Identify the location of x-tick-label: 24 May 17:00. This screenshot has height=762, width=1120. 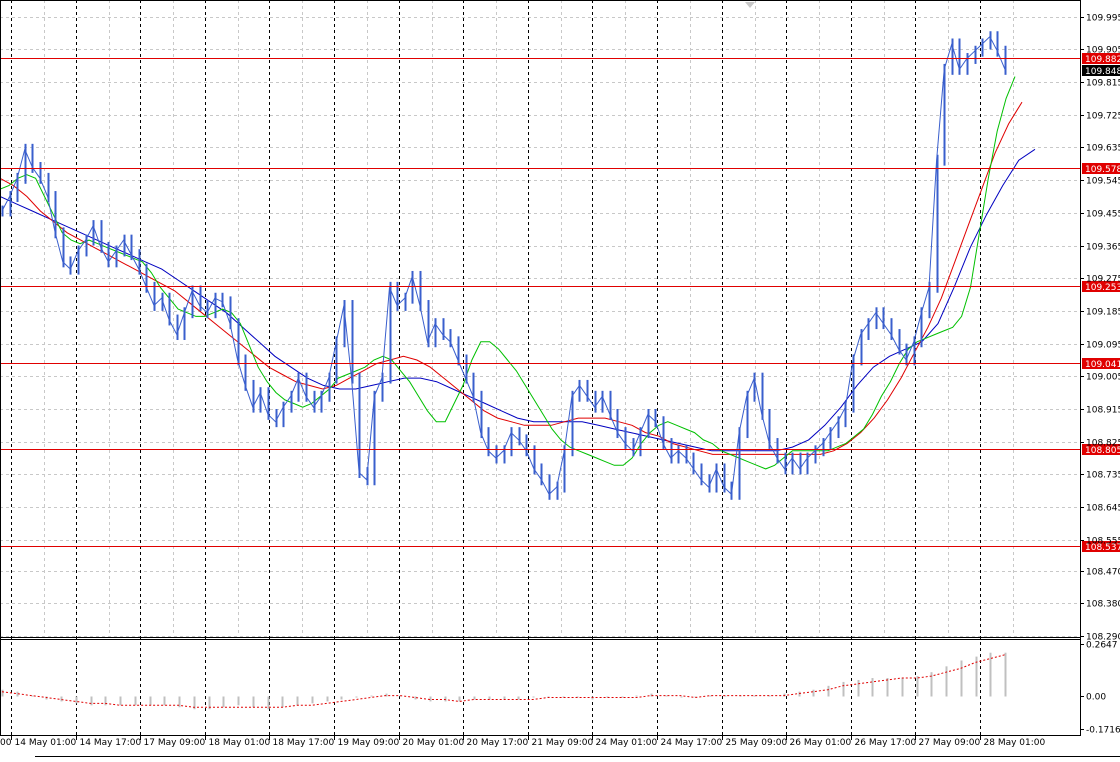
(692, 743).